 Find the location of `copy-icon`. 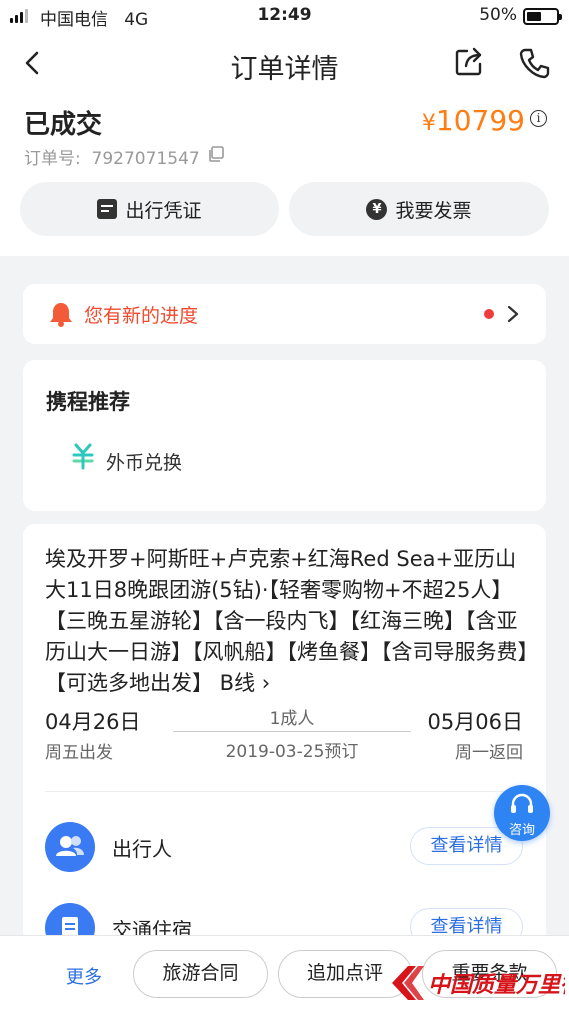

copy-icon is located at coordinates (216, 154).